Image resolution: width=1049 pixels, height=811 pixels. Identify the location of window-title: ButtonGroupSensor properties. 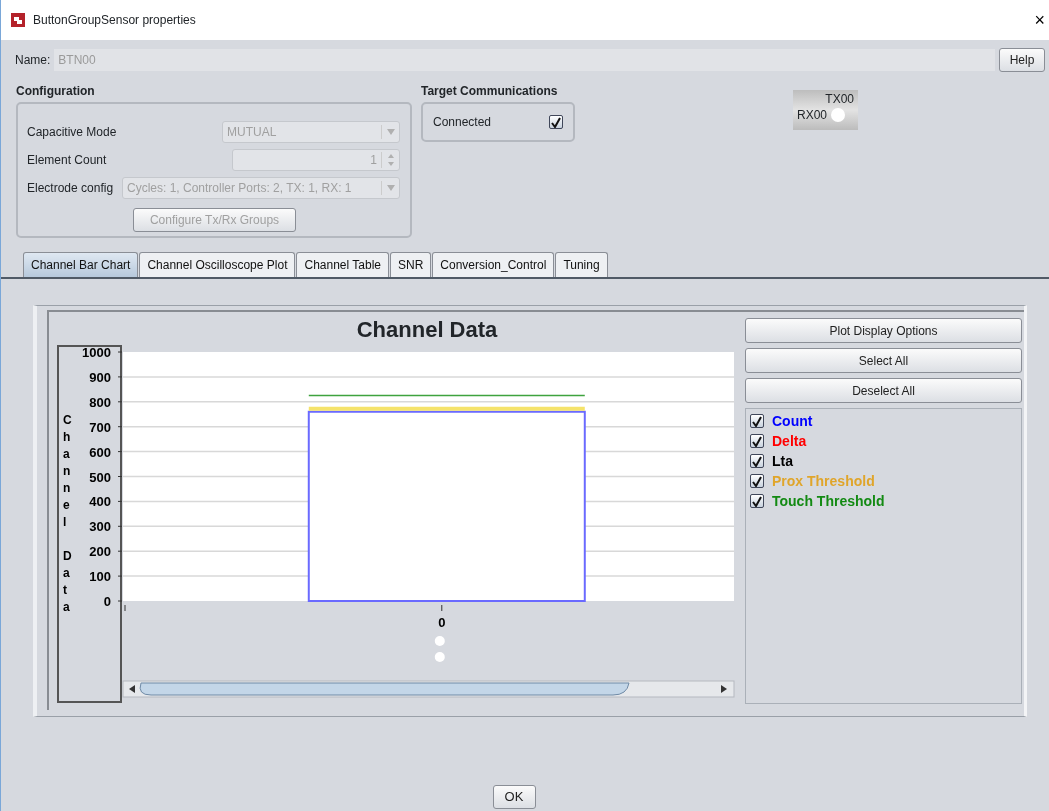
(115, 20).